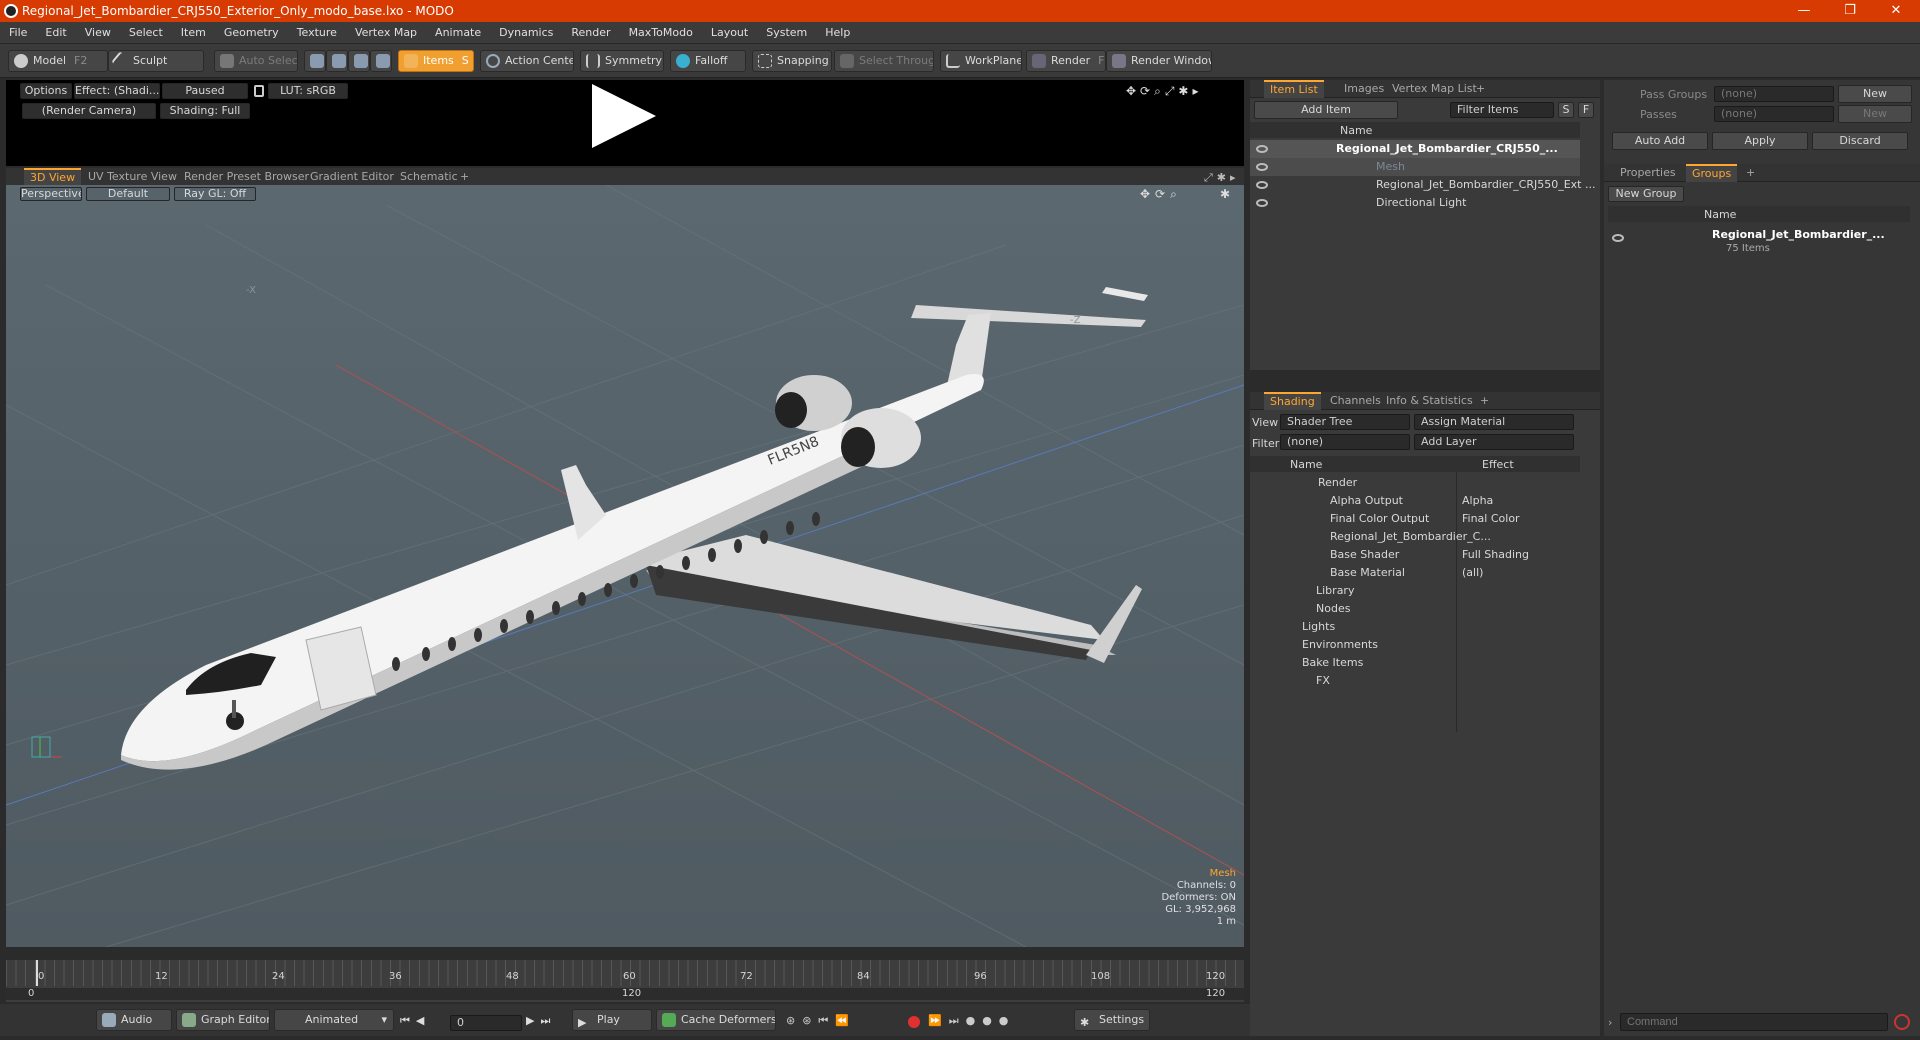  Describe the element at coordinates (193, 33) in the screenshot. I see `menu-item: Item` at that location.